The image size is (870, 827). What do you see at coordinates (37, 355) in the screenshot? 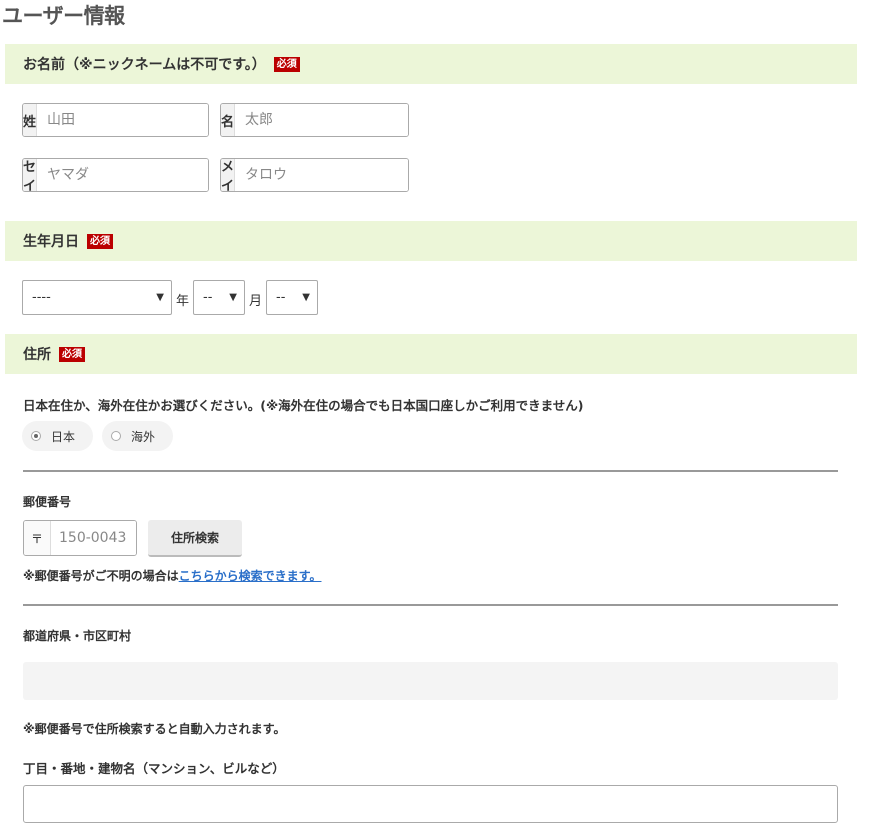
I see `address-section-title: 住所` at bounding box center [37, 355].